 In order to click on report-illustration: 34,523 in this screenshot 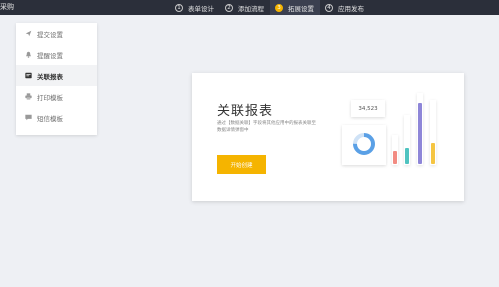, I will do `click(392, 131)`.